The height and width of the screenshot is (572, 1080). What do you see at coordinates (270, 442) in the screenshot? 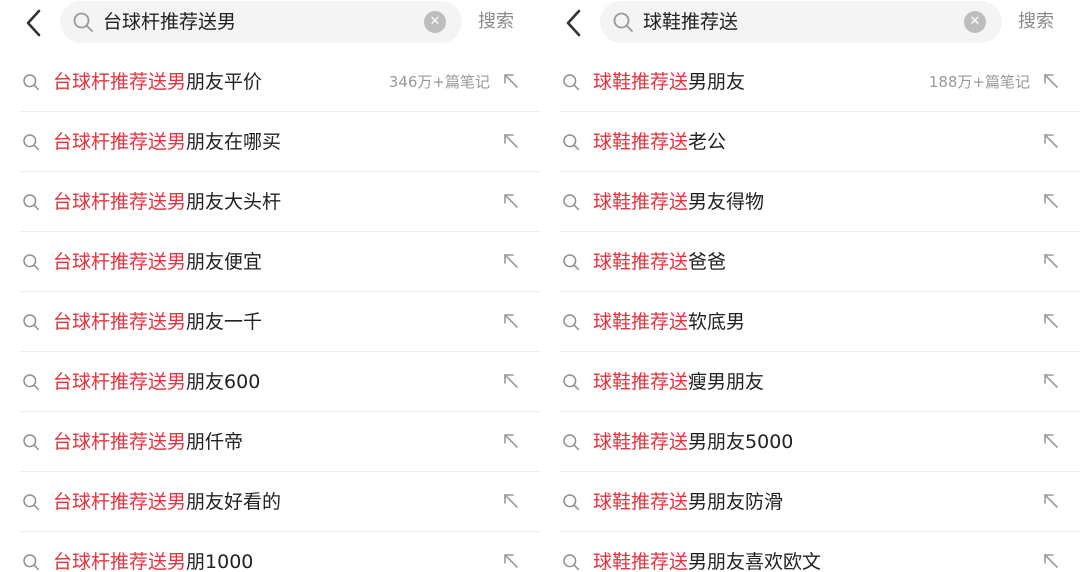
I see `suggestion-item: 台球杆推荐送男朋仟帝` at bounding box center [270, 442].